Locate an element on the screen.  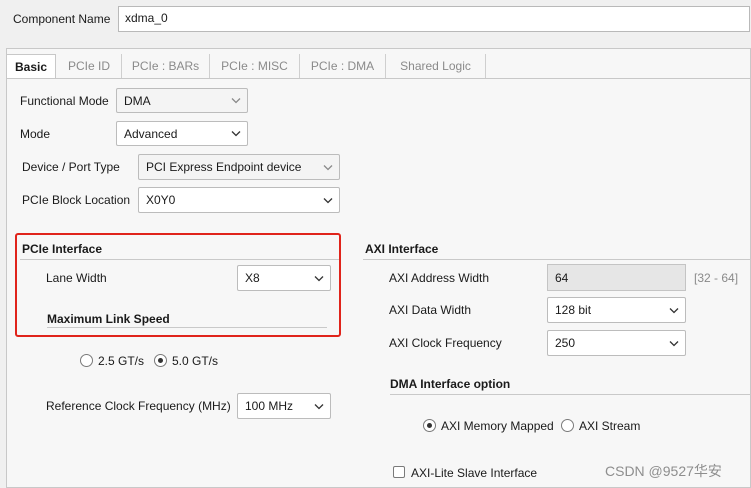
tab-shared-logic: Shared Logic is located at coordinates (436, 66).